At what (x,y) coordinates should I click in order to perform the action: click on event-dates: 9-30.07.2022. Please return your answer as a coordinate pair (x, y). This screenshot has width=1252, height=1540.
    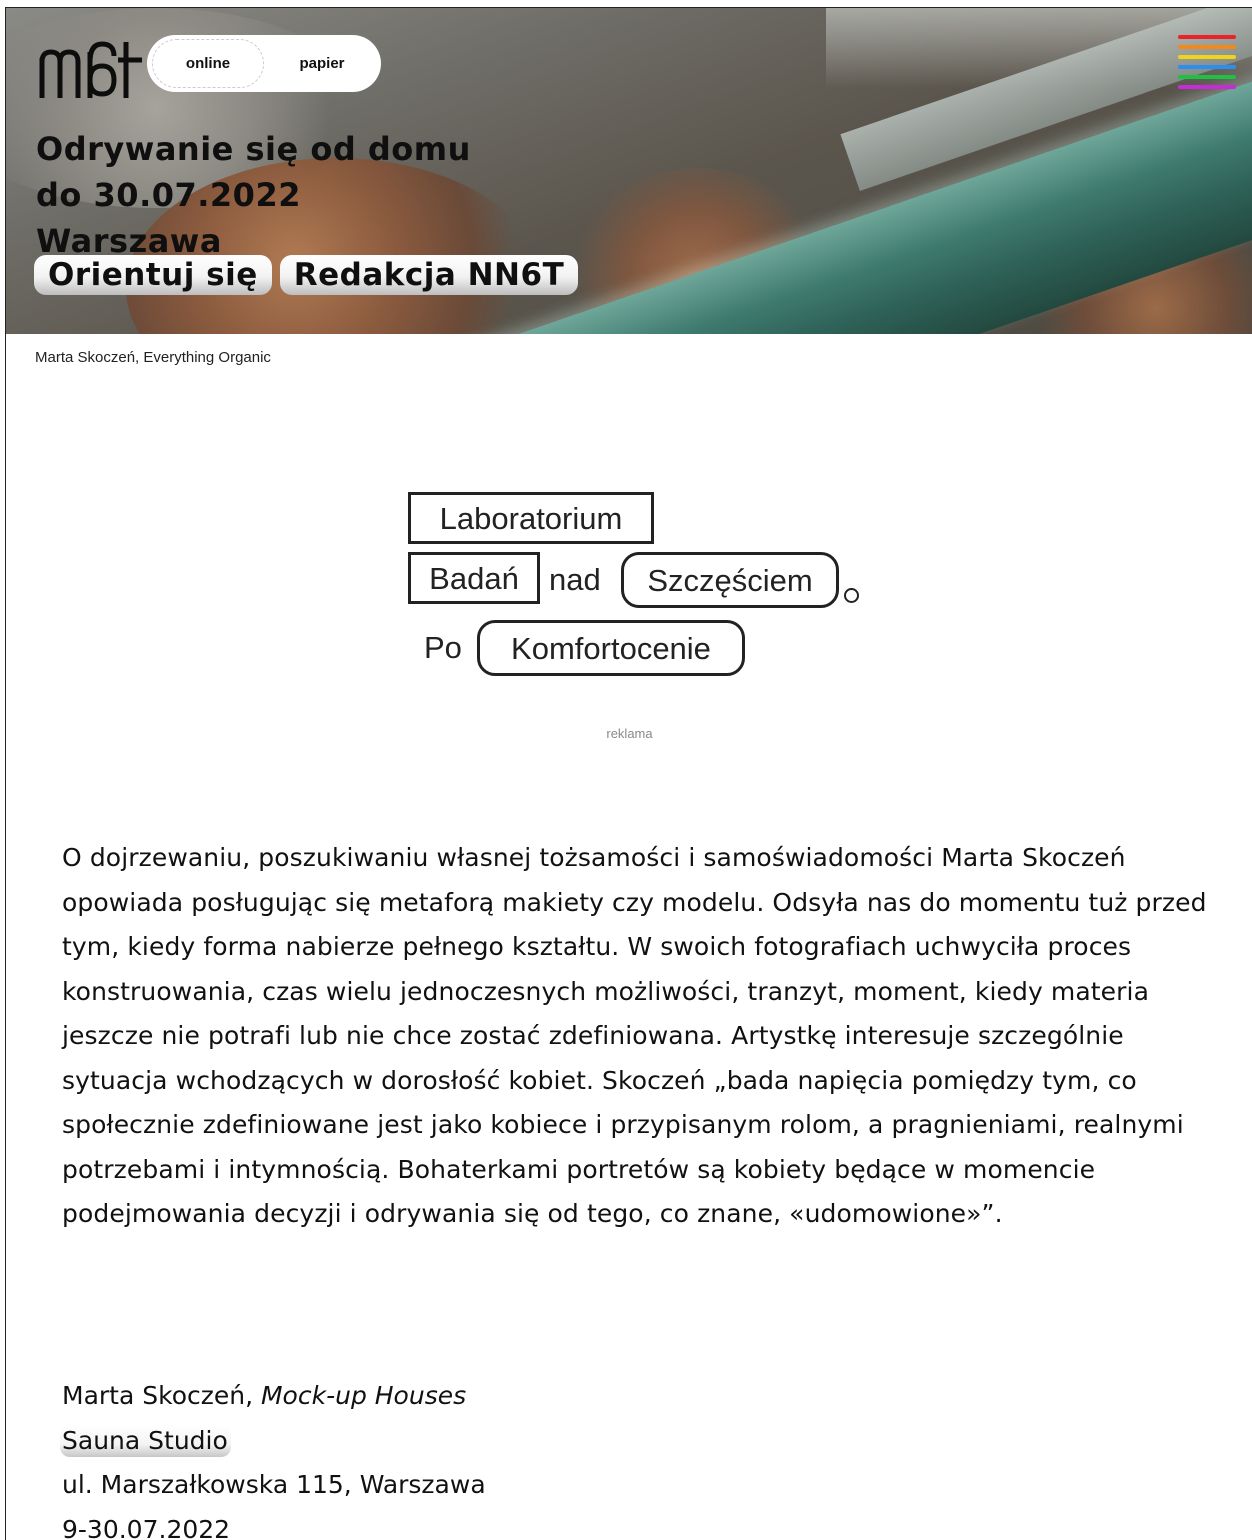
    Looking at the image, I should click on (146, 1527).